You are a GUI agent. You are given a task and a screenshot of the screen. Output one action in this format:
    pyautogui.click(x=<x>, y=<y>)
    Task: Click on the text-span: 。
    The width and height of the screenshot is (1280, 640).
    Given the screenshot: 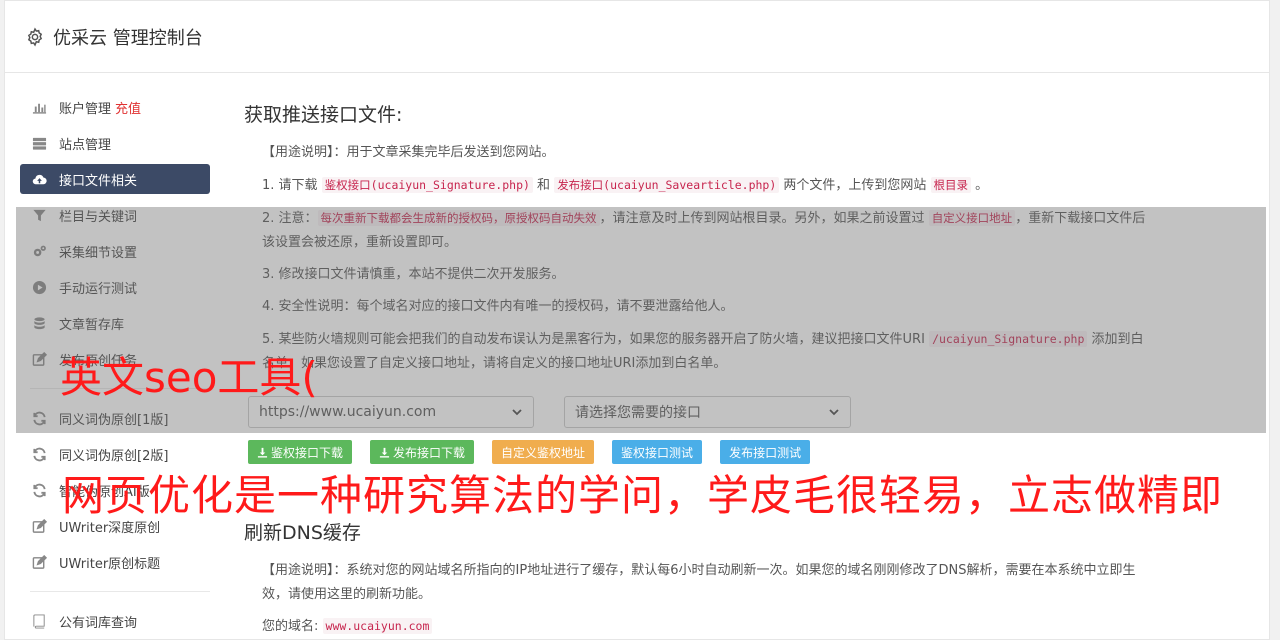 What is the action you would take?
    pyautogui.click(x=980, y=185)
    